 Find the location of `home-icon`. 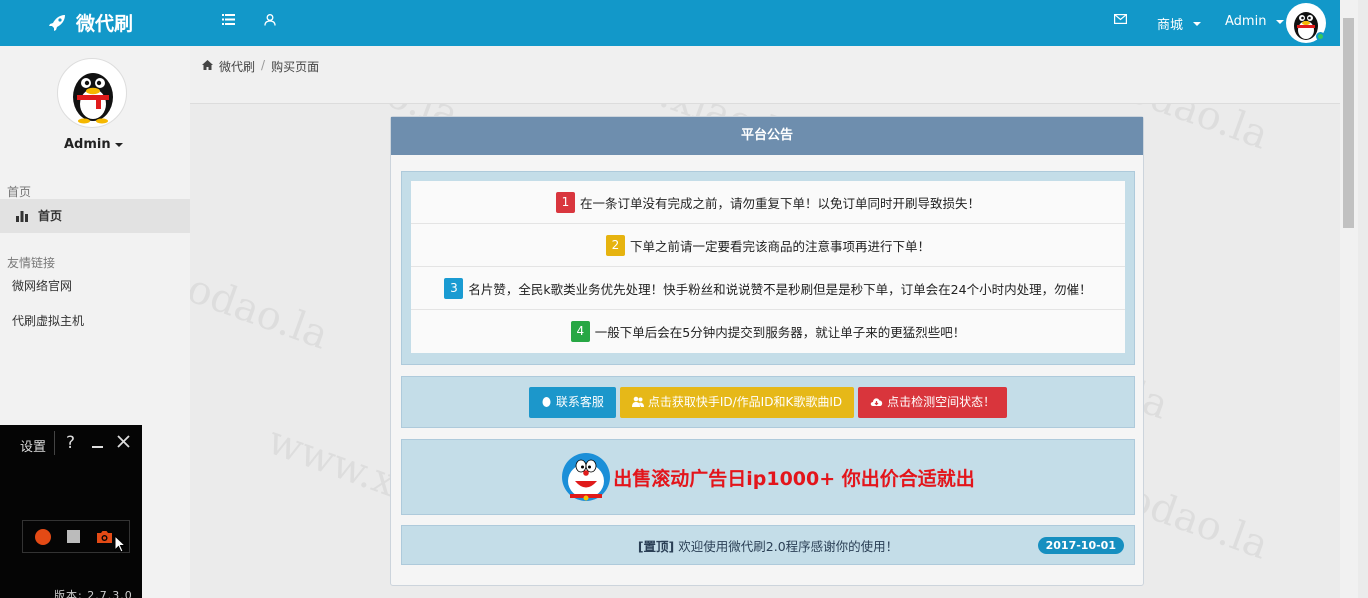

home-icon is located at coordinates (207, 65).